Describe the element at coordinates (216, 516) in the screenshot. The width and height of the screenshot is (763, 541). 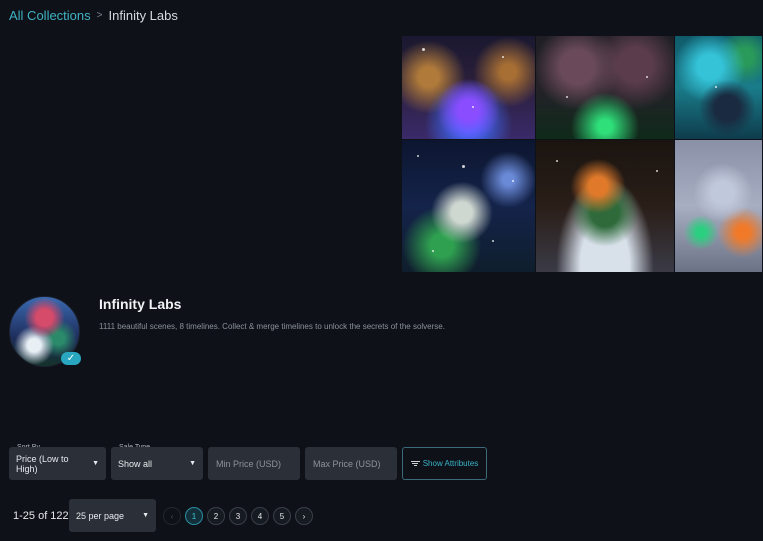
I see `page-button-2: 2` at that location.